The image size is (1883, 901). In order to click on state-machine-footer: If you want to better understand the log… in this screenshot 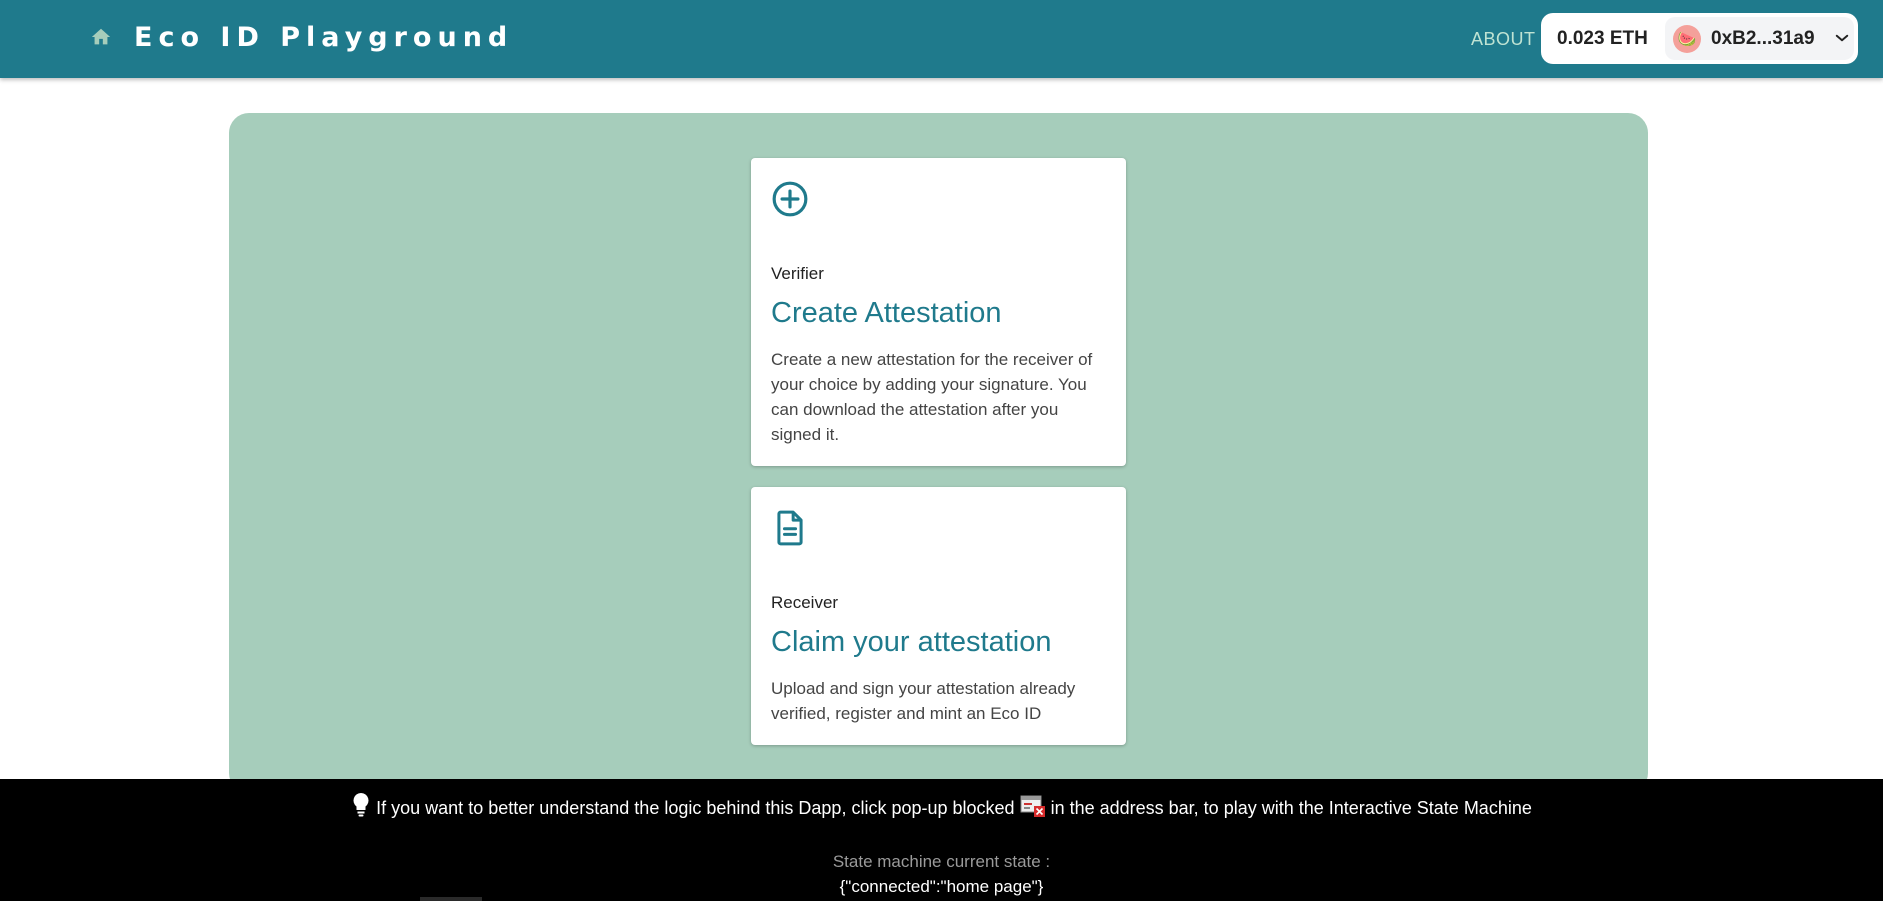, I will do `click(941, 840)`.